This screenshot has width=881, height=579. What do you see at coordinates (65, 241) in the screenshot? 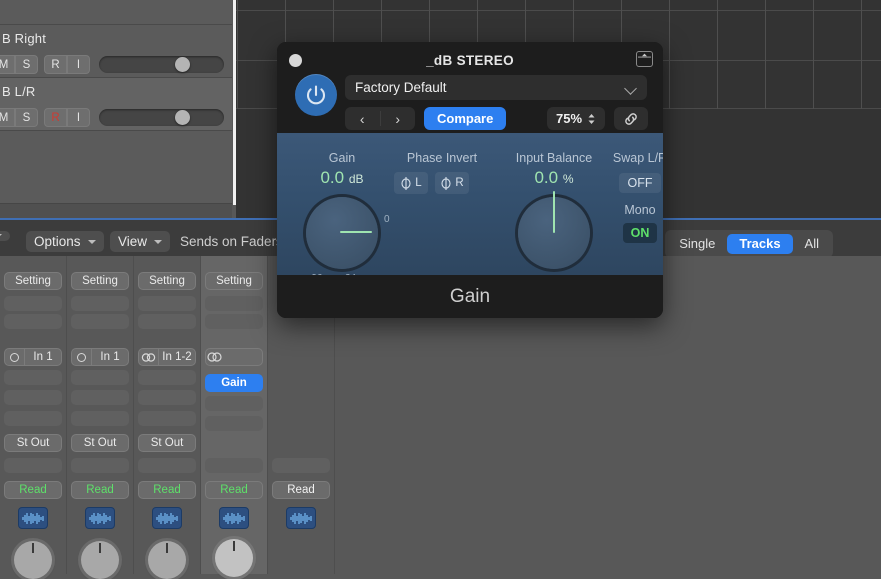
I see `options-menu: Options` at bounding box center [65, 241].